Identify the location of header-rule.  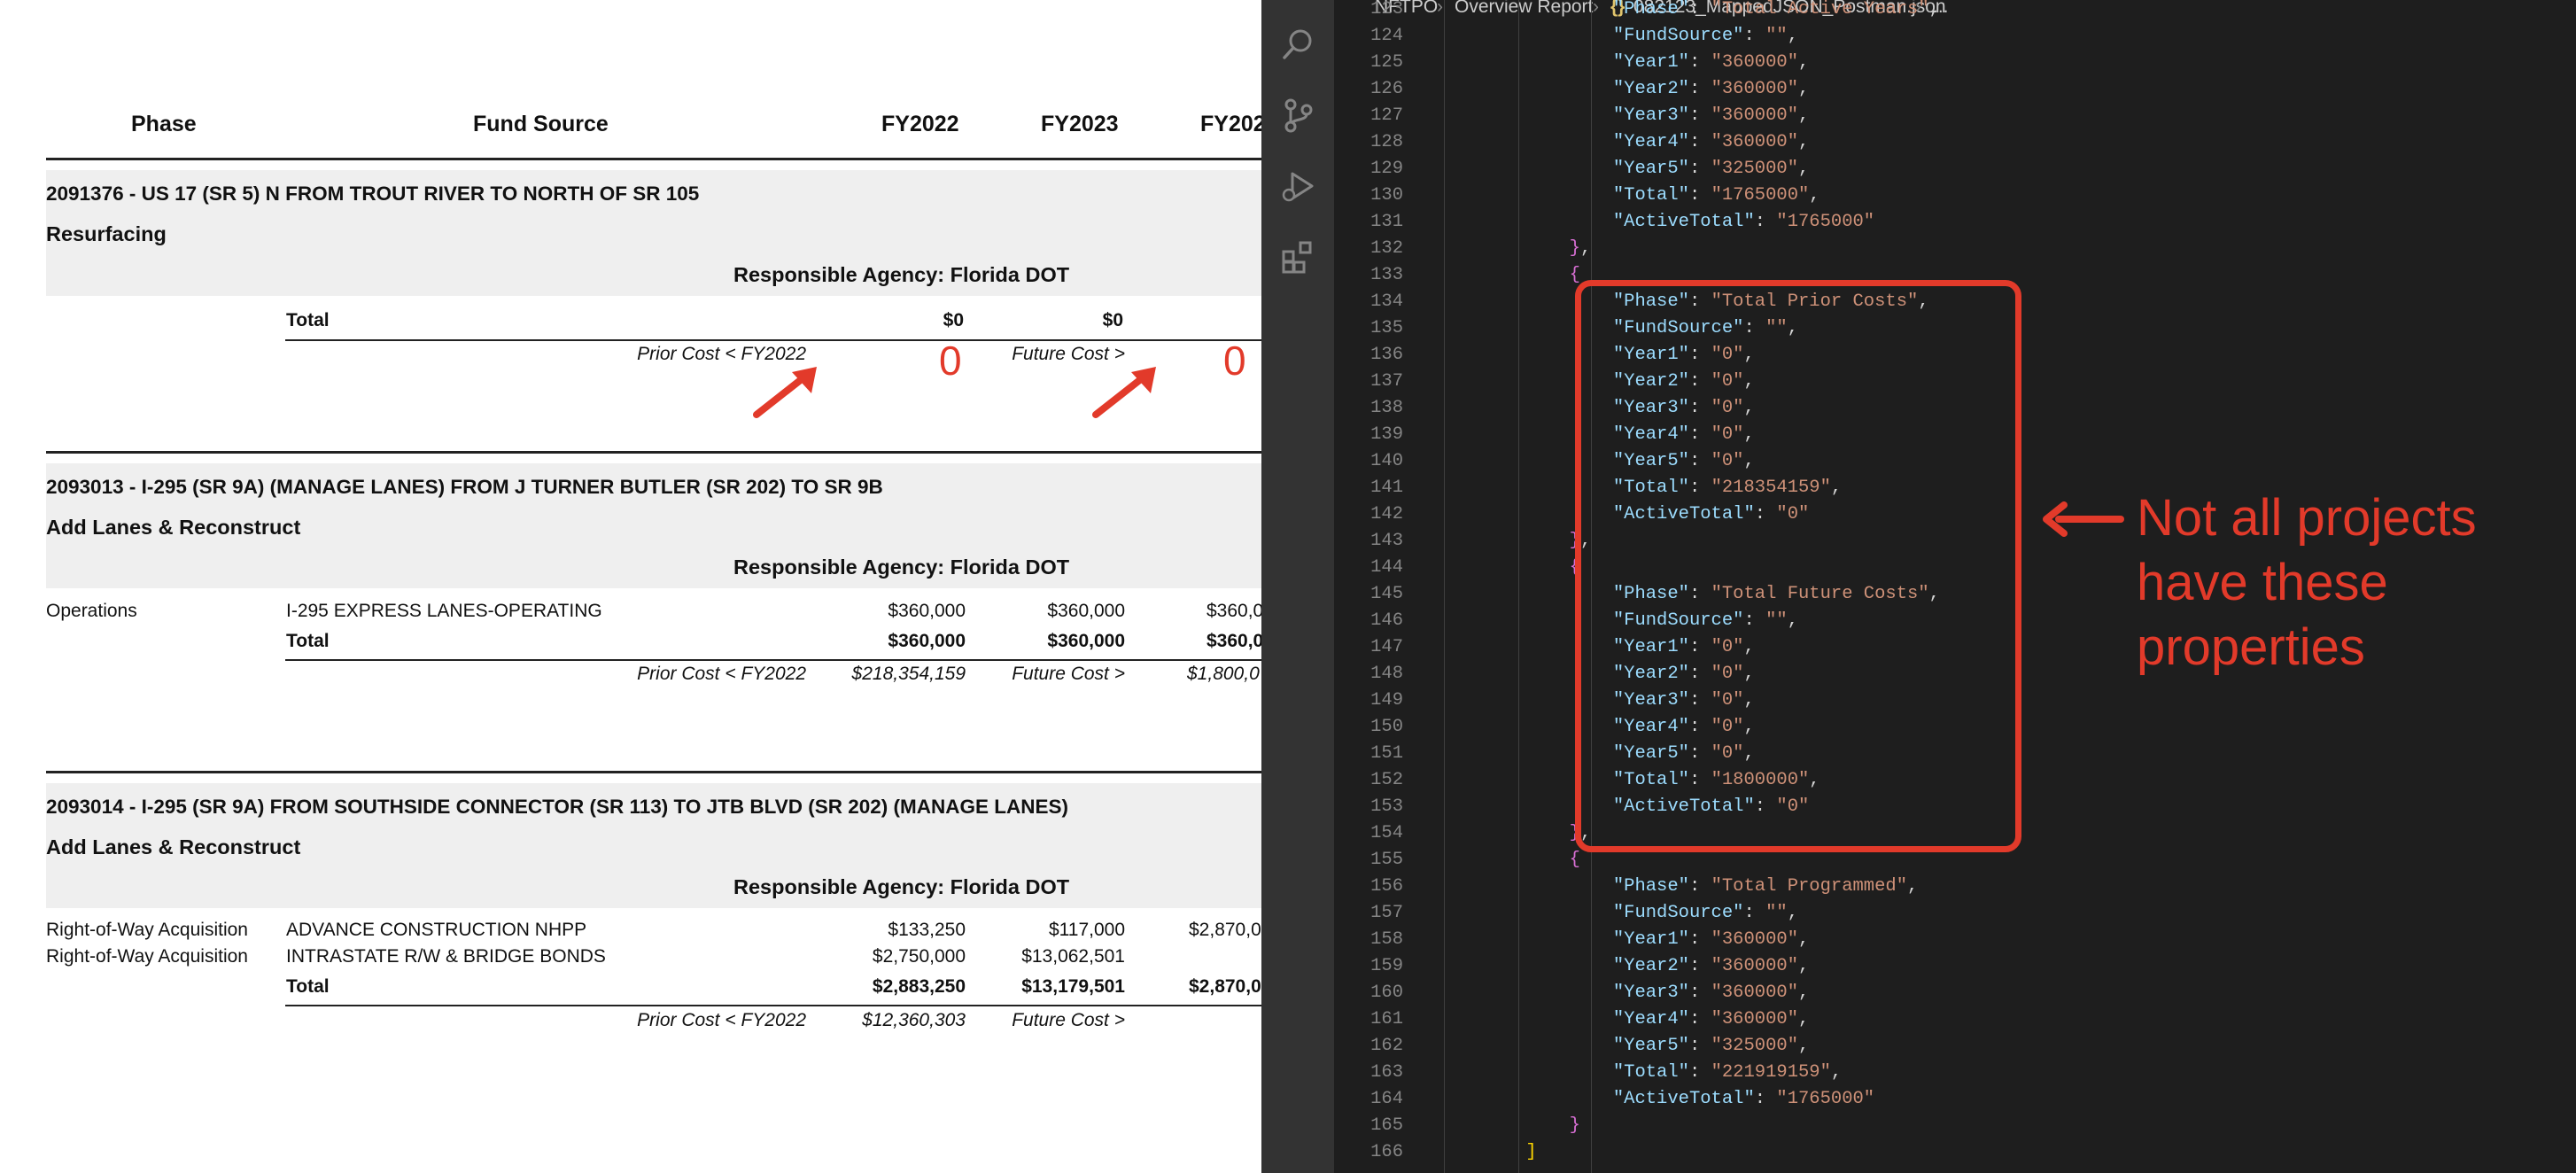
(653, 159).